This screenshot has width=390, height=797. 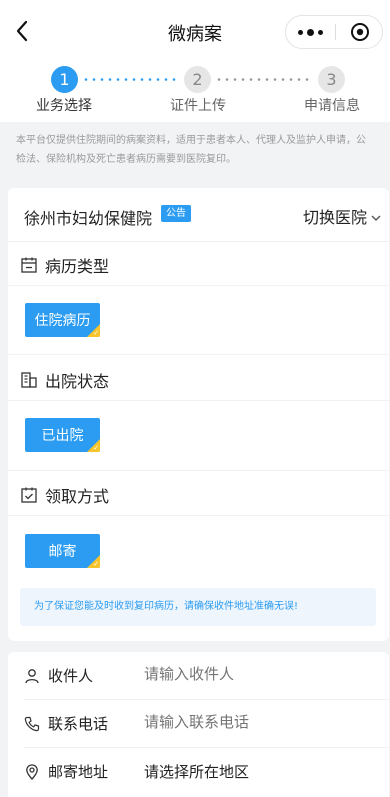 What do you see at coordinates (198, 106) in the screenshot?
I see `step-2-label: 证件上传` at bounding box center [198, 106].